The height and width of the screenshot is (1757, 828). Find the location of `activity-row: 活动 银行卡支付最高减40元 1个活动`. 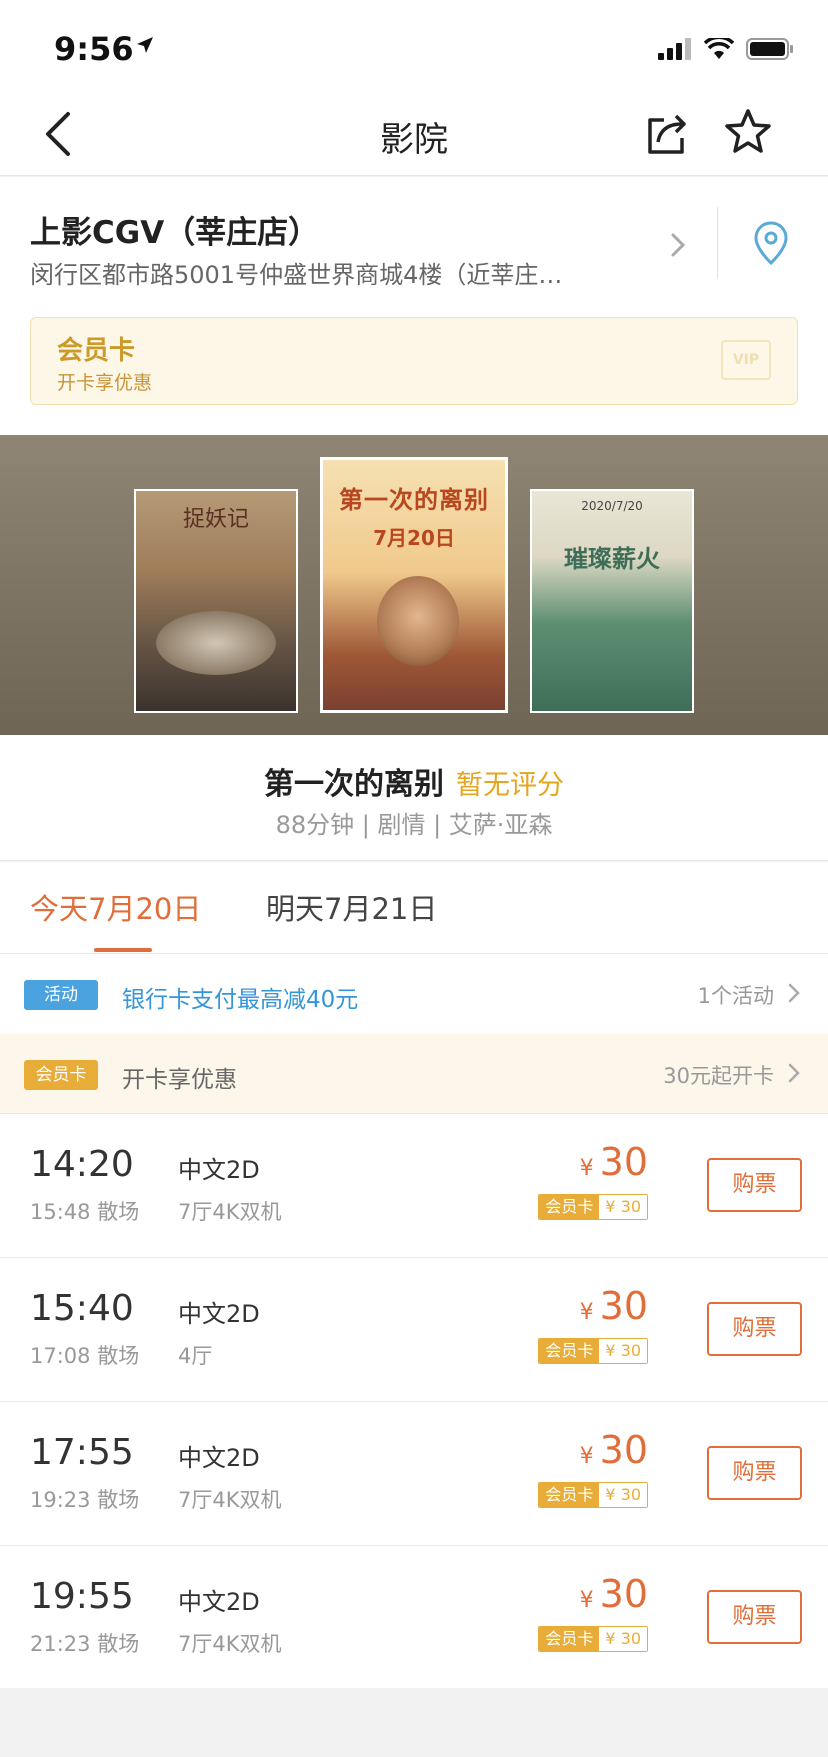

activity-row: 活动 银行卡支付最高减40元 1个活动 is located at coordinates (414, 994).